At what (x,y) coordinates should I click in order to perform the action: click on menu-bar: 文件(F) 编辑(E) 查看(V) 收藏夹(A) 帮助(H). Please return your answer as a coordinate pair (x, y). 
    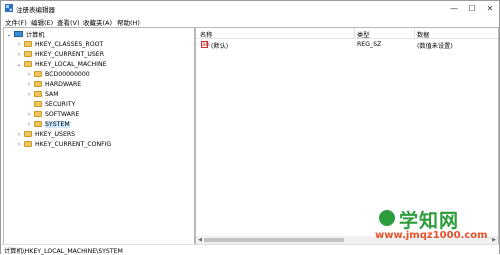
    Looking at the image, I should click on (250, 21).